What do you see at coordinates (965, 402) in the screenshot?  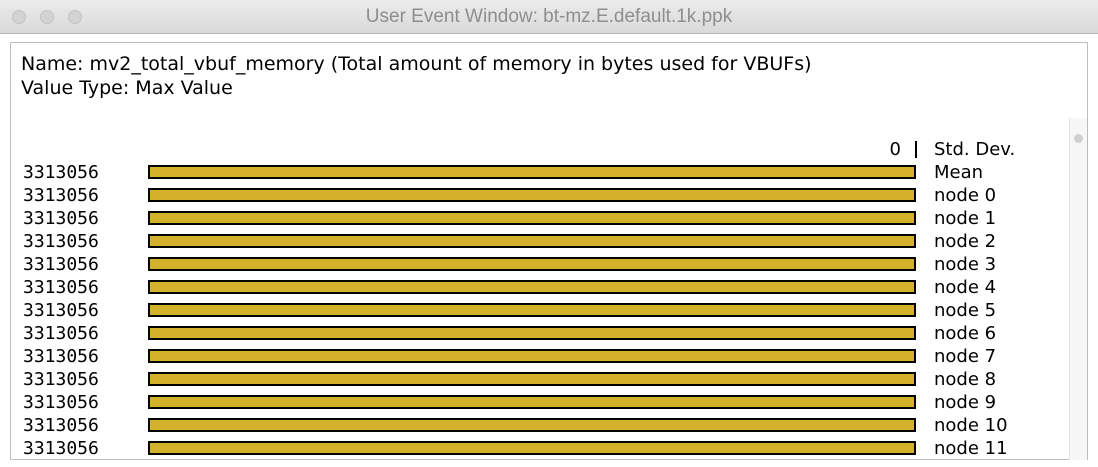 I see `bar-category-label: node 9` at bounding box center [965, 402].